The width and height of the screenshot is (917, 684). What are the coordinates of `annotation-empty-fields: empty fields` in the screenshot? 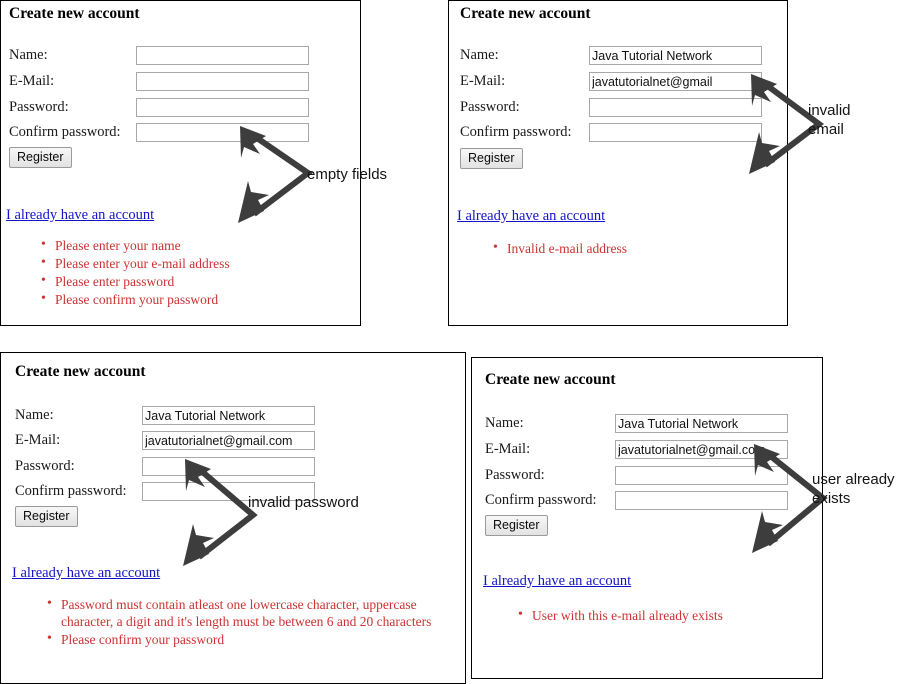 It's located at (347, 174).